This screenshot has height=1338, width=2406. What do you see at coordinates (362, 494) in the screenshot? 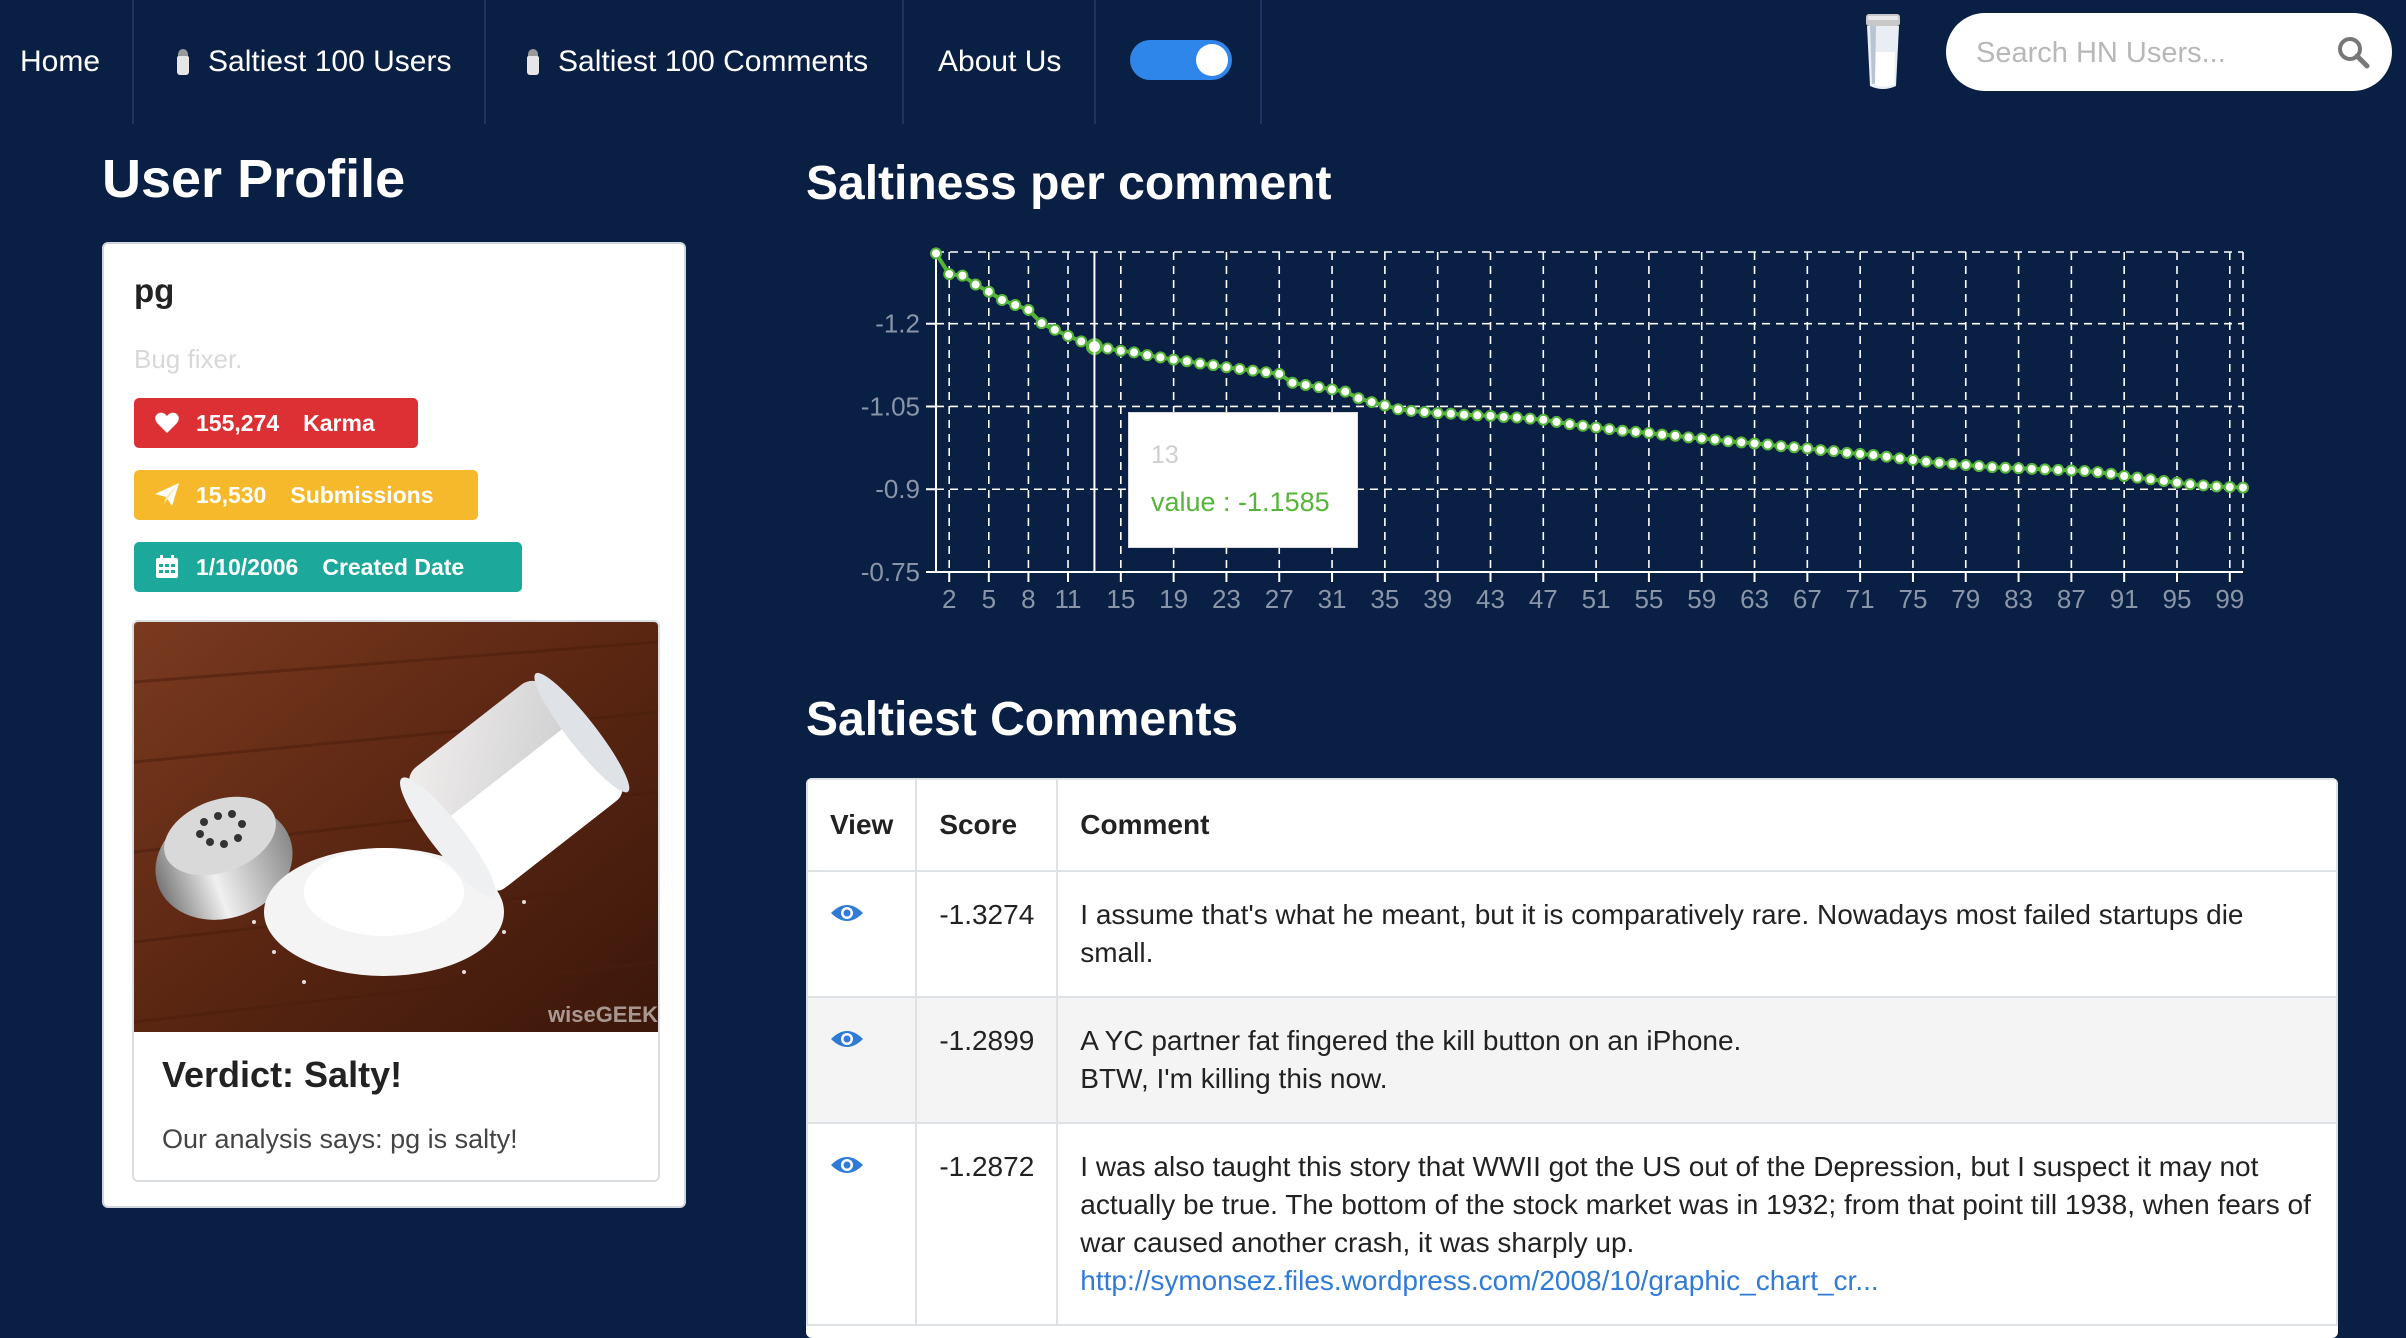
I see `submissions-label: Submissions` at bounding box center [362, 494].